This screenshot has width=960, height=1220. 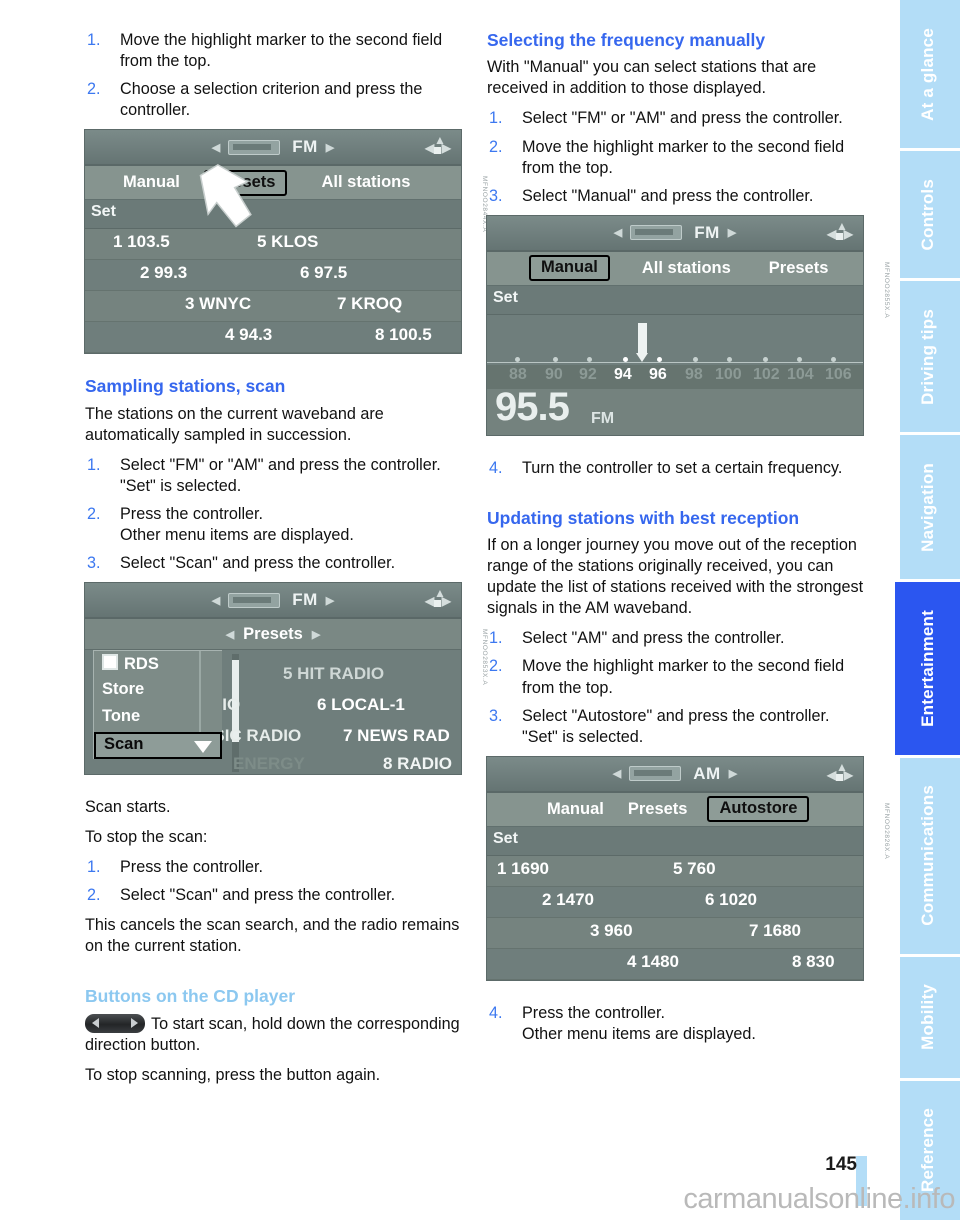 I want to click on sidebar-item-controls: Controls, so click(x=927, y=216).